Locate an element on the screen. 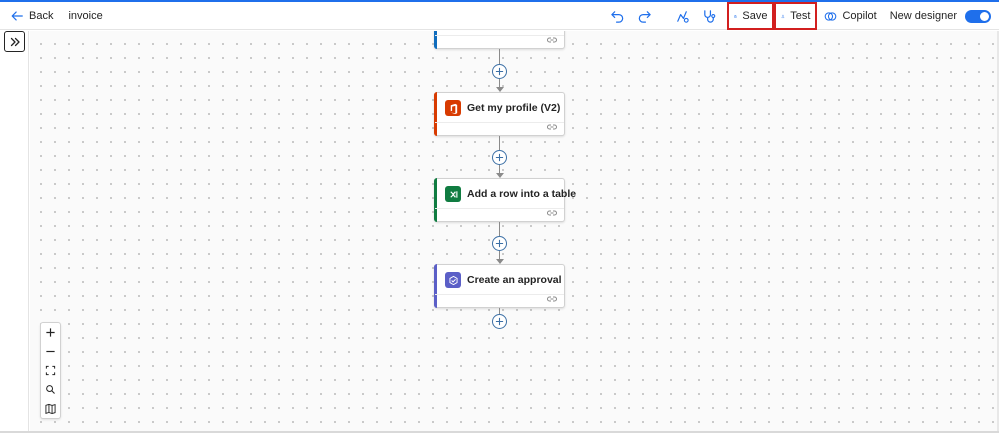  save-button: Save is located at coordinates (751, 16).